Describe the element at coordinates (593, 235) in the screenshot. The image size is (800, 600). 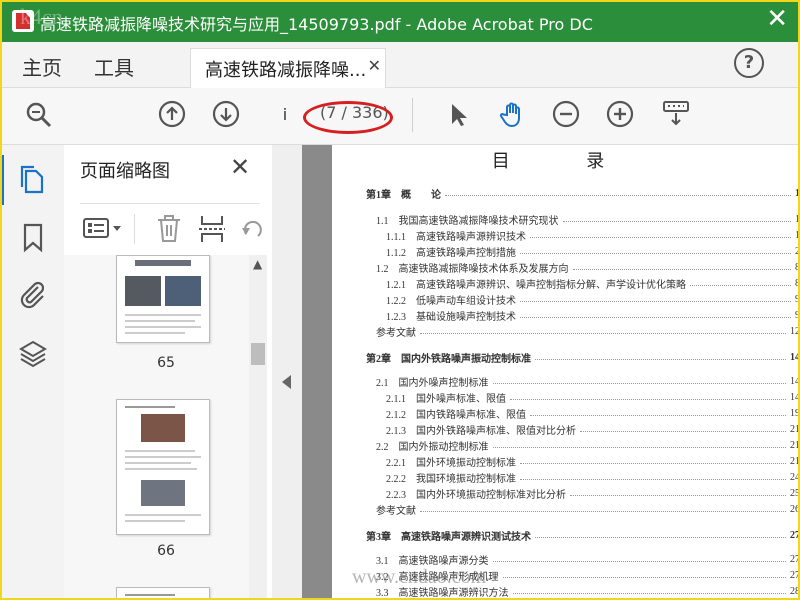
I see `toc-entry: 1.1.1 高速铁路噪声源辨识技术 1` at that location.